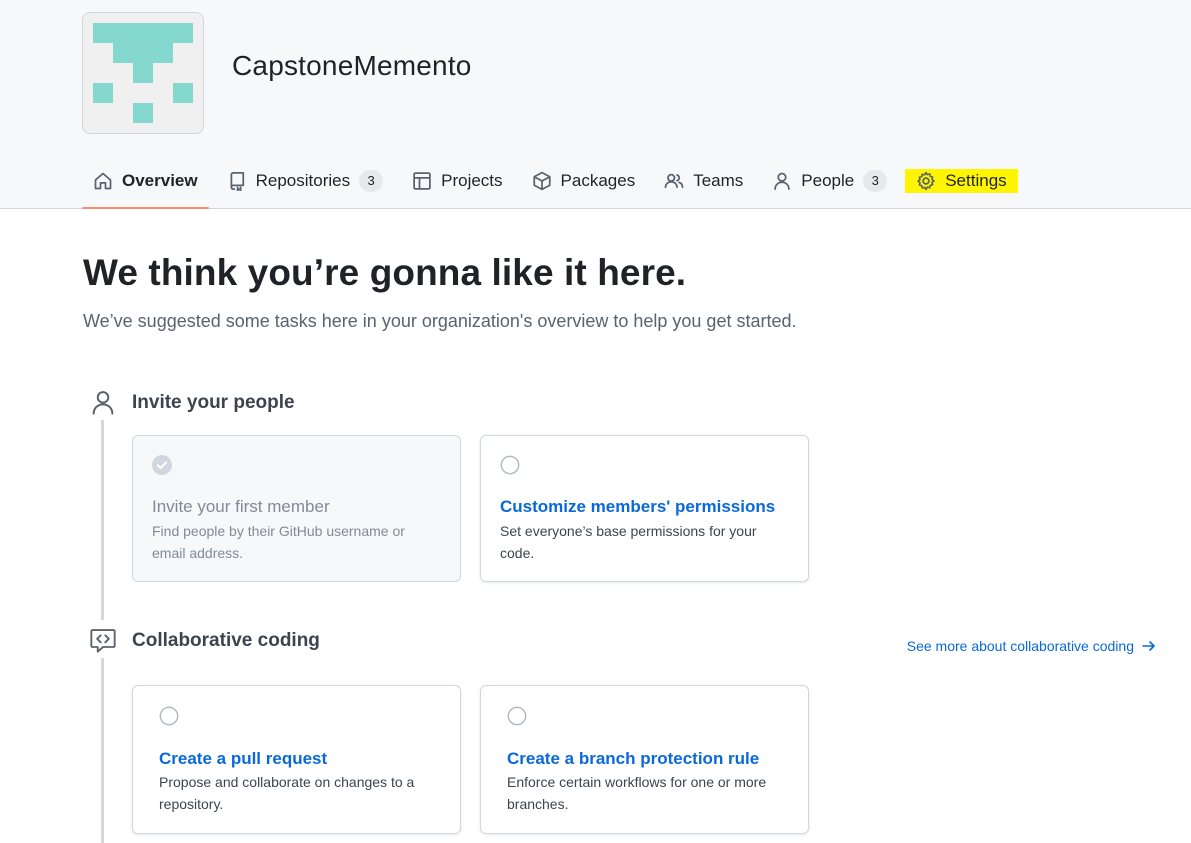 This screenshot has width=1191, height=843. I want to click on tab-teams-label: Teams, so click(718, 180).